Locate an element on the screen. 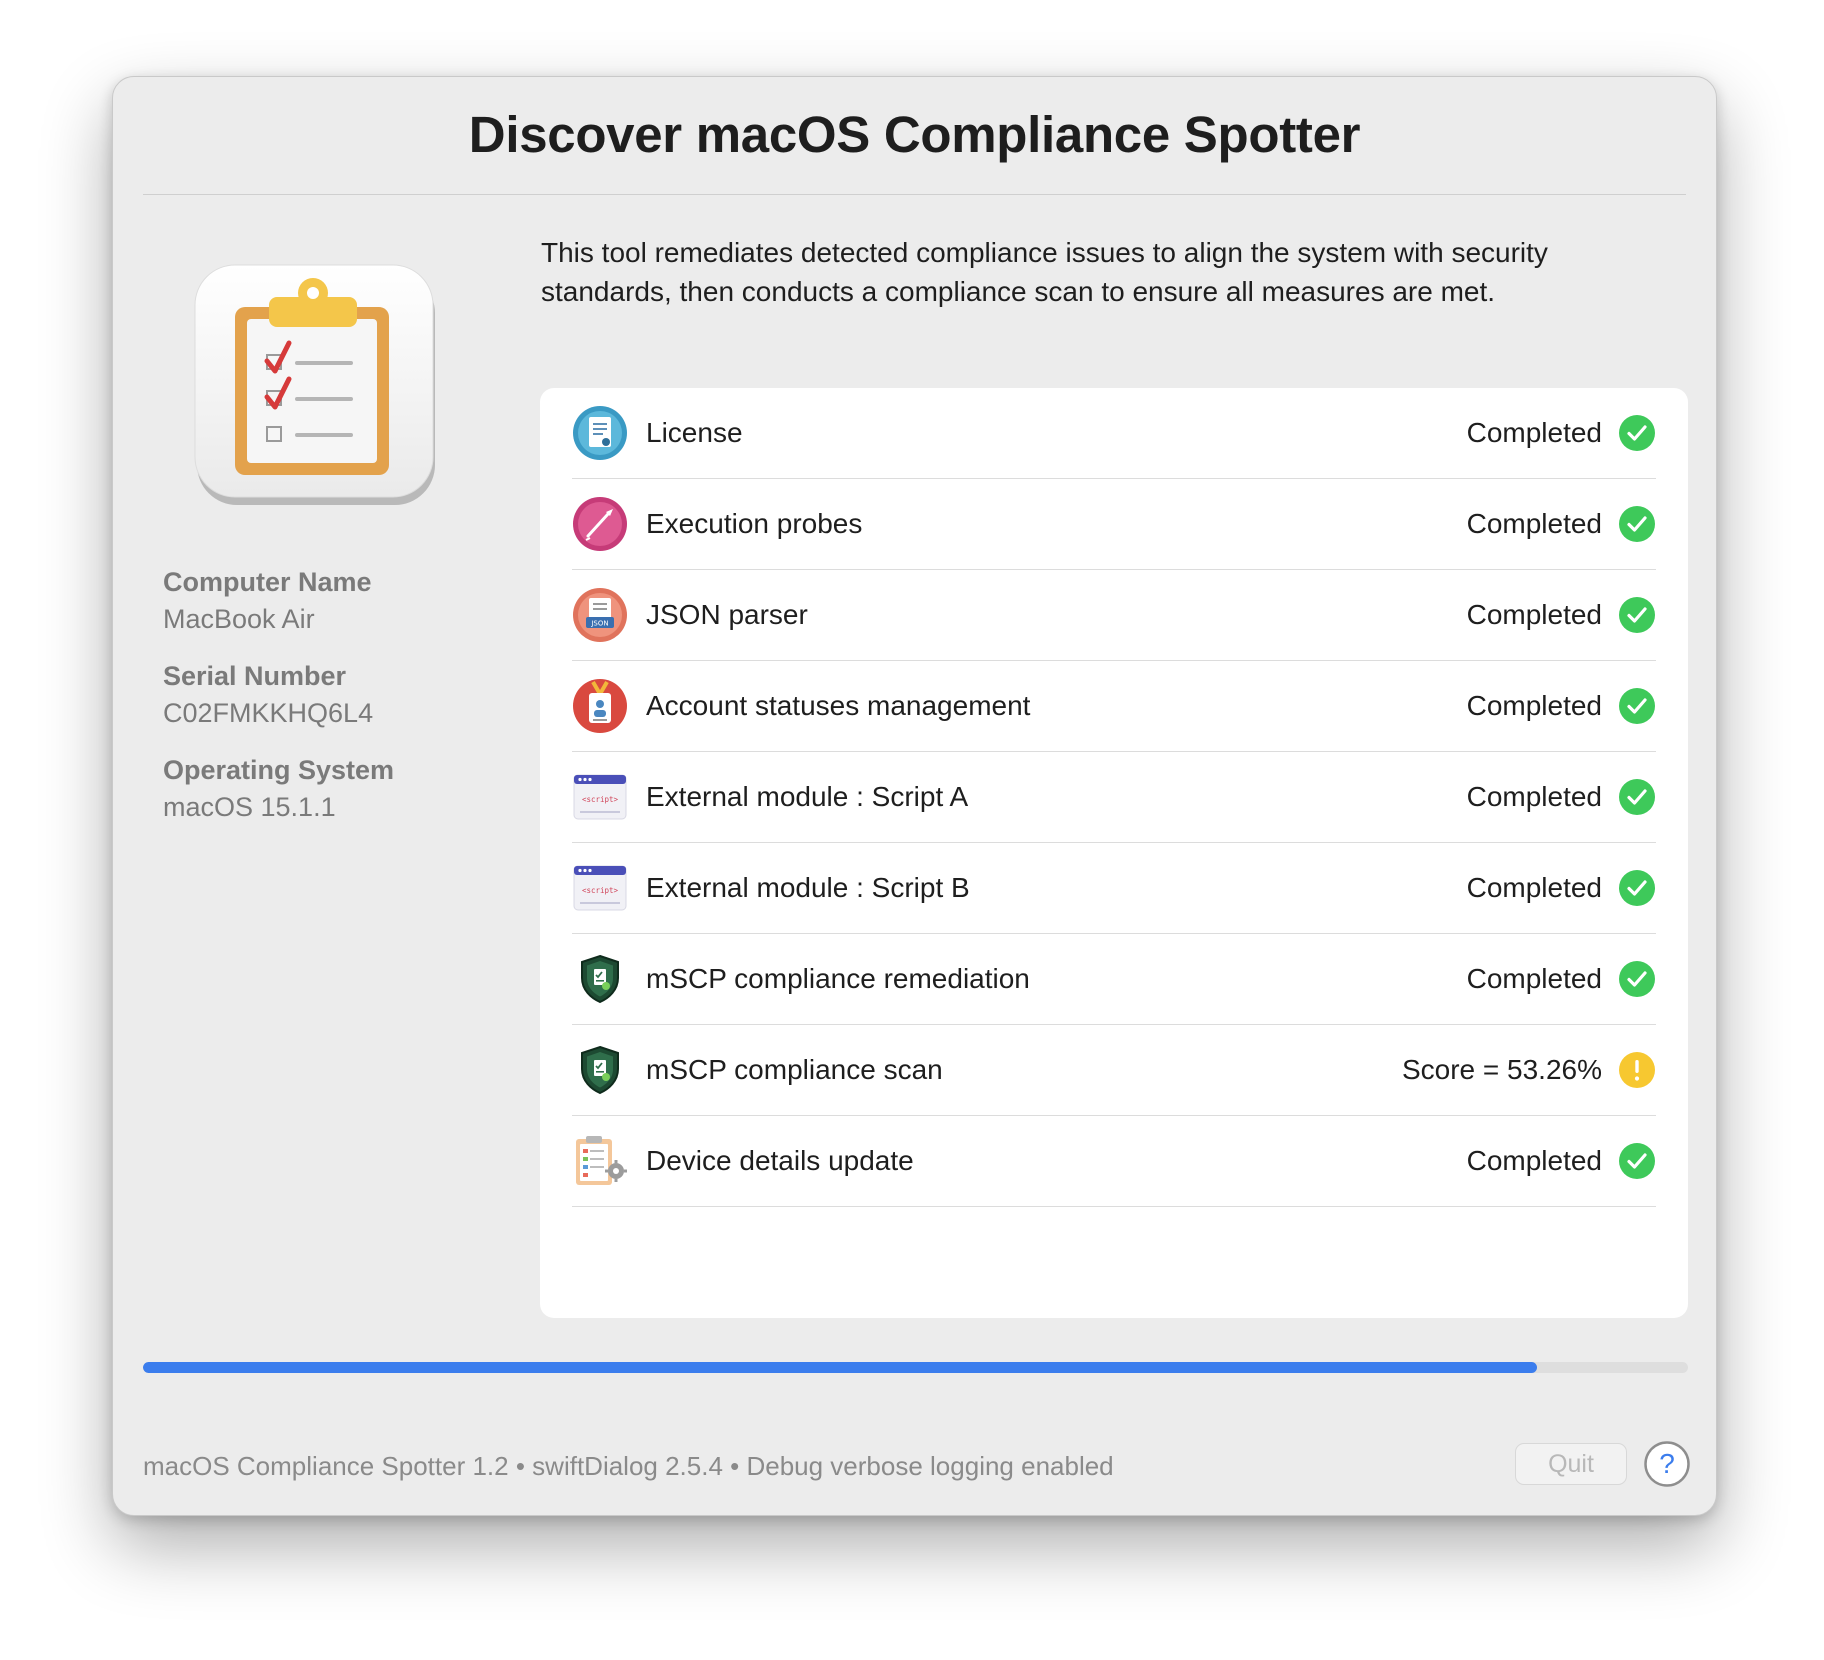 This screenshot has width=1824, height=1660. warning-icon is located at coordinates (1637, 1070).